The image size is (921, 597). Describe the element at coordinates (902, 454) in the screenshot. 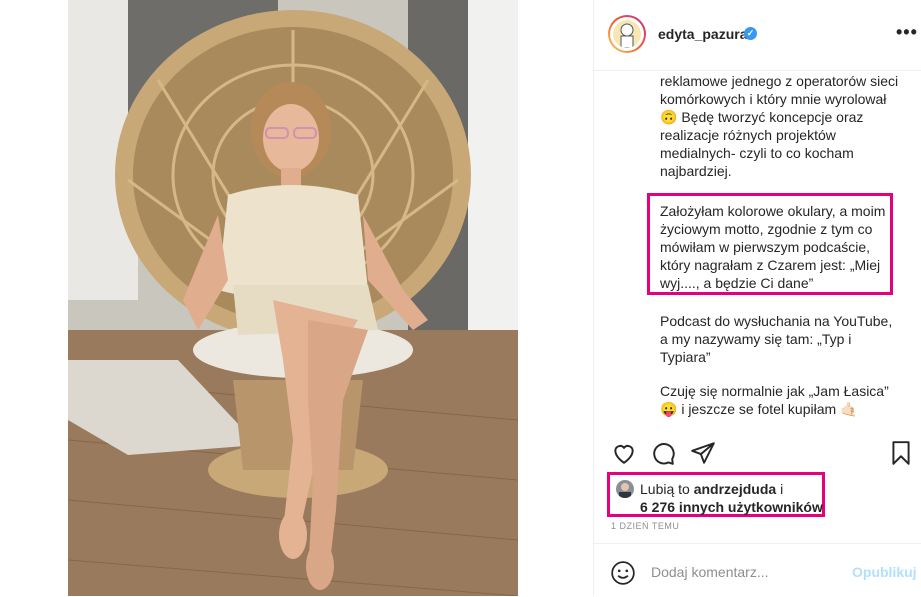

I see `bookmark-icon` at that location.